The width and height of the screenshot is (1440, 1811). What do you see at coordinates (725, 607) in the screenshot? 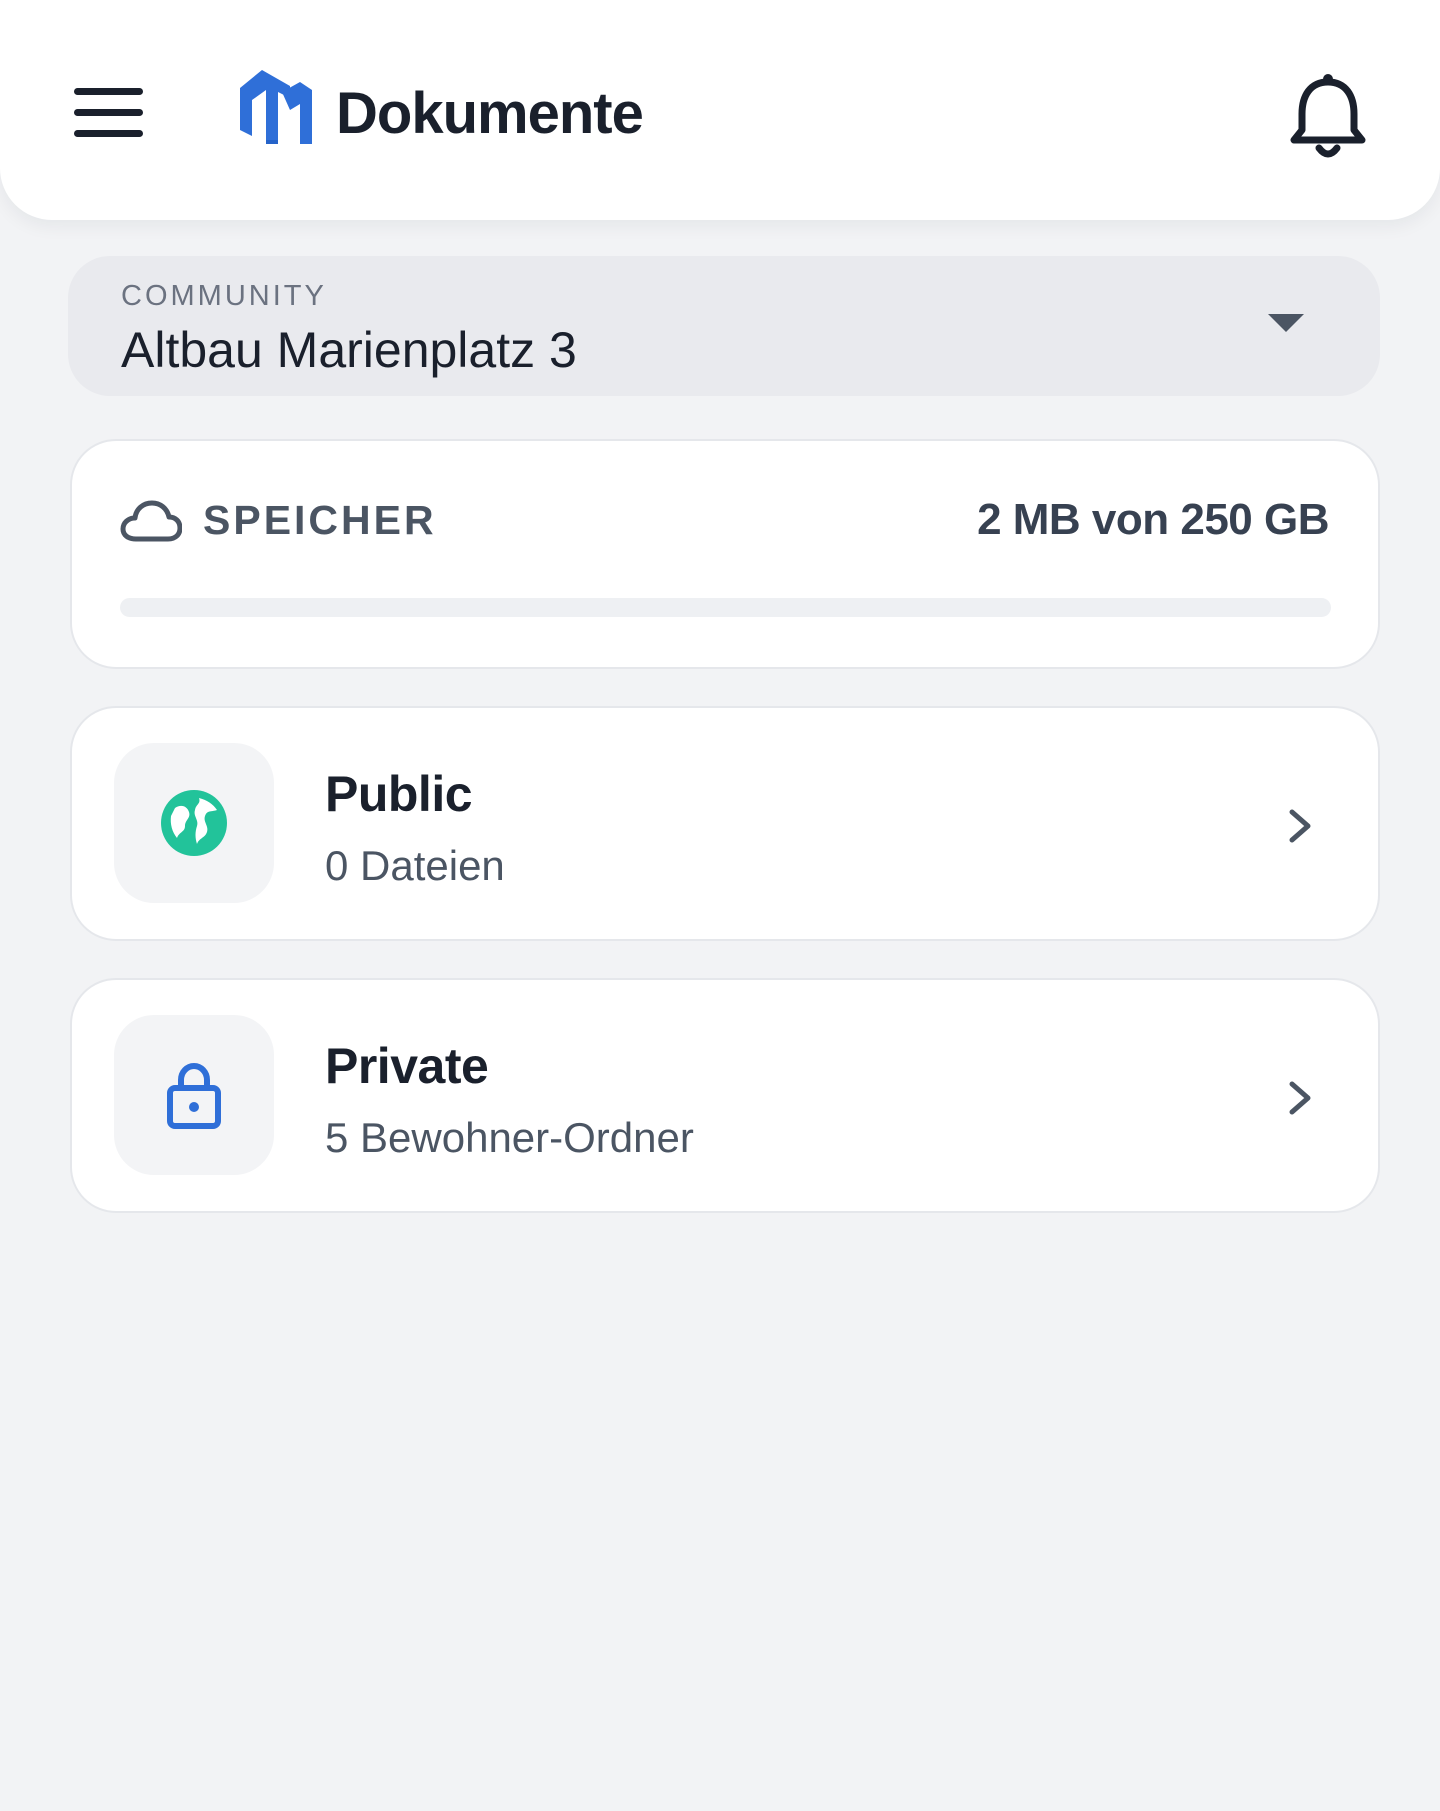
I see `storage-progress-bar` at bounding box center [725, 607].